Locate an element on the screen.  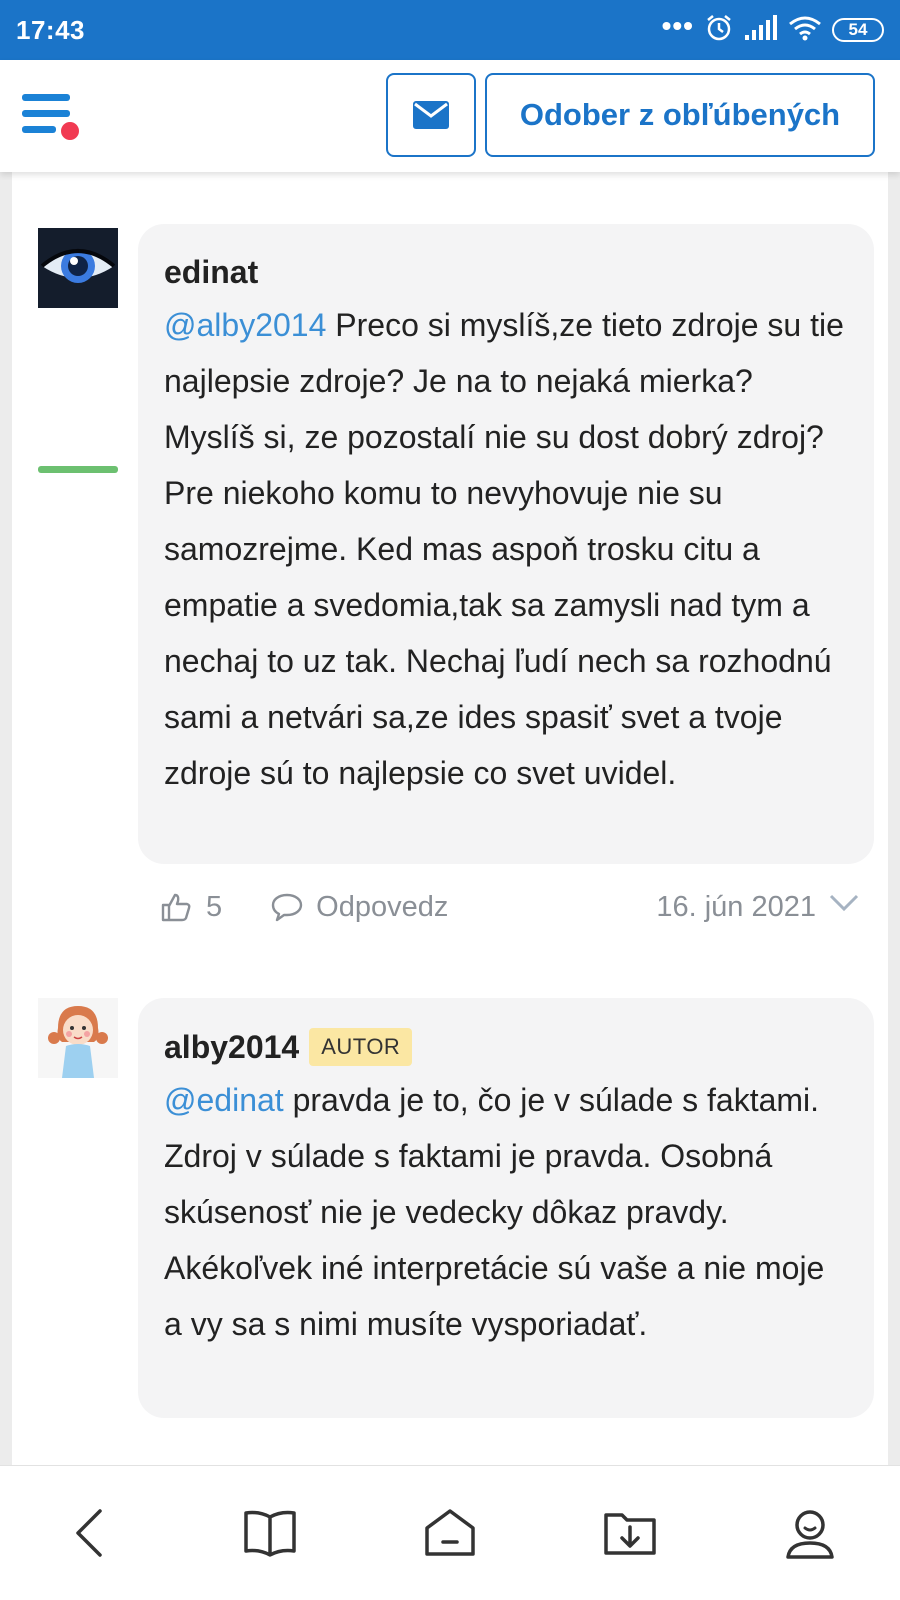
battery-icon: 54 is located at coordinates (858, 30).